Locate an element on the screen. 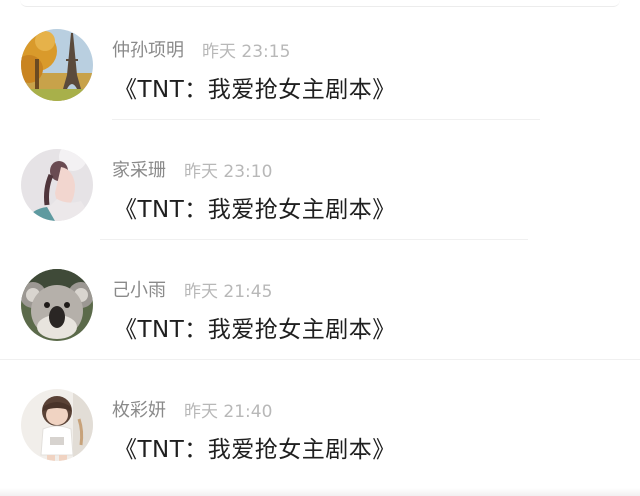 The image size is (640, 496). timestamp: 昨天 23:10 is located at coordinates (228, 171).